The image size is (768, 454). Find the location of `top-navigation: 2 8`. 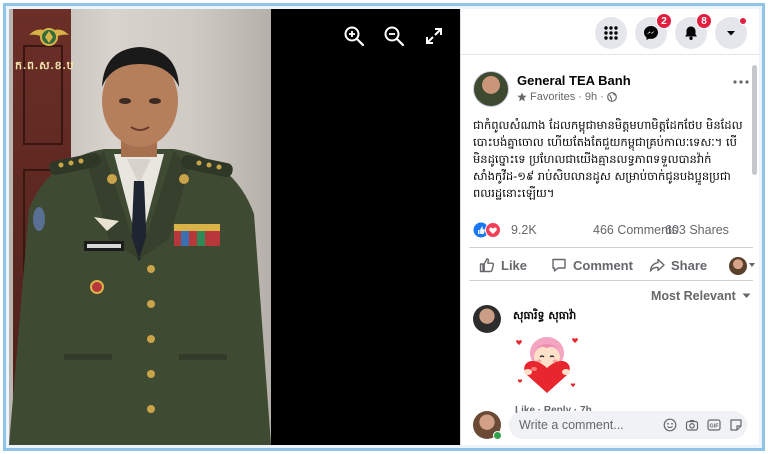

top-navigation: 2 8 is located at coordinates (610, 32).